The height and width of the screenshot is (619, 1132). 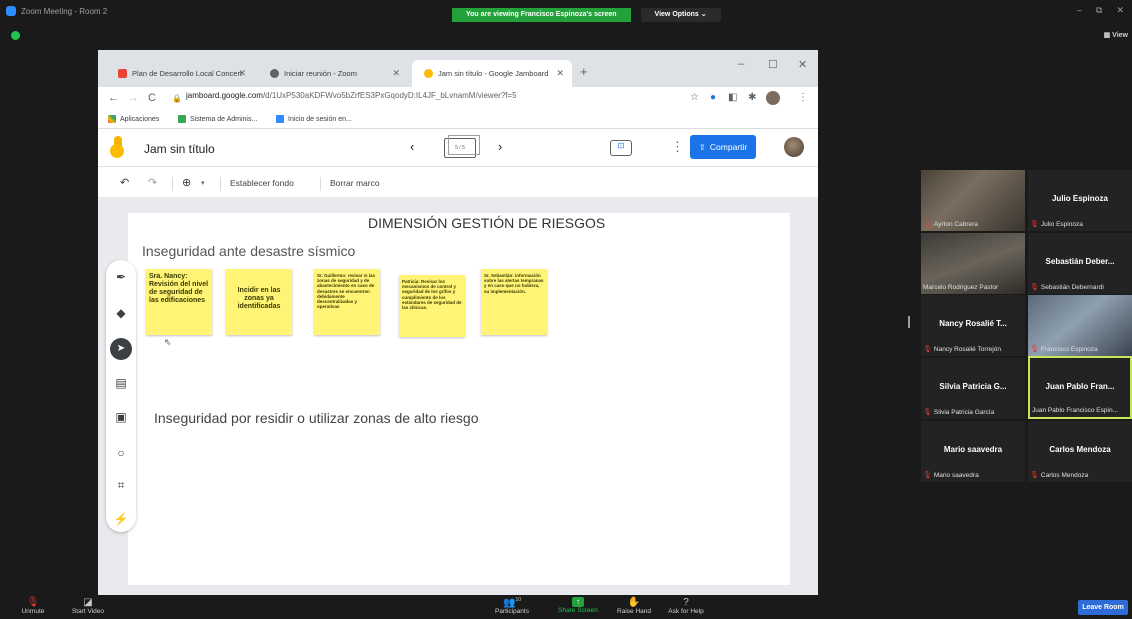 What do you see at coordinates (1080, 451) in the screenshot?
I see `participant-tile: Carlos Mendoza 🎙 Carlos Mendoza` at bounding box center [1080, 451].